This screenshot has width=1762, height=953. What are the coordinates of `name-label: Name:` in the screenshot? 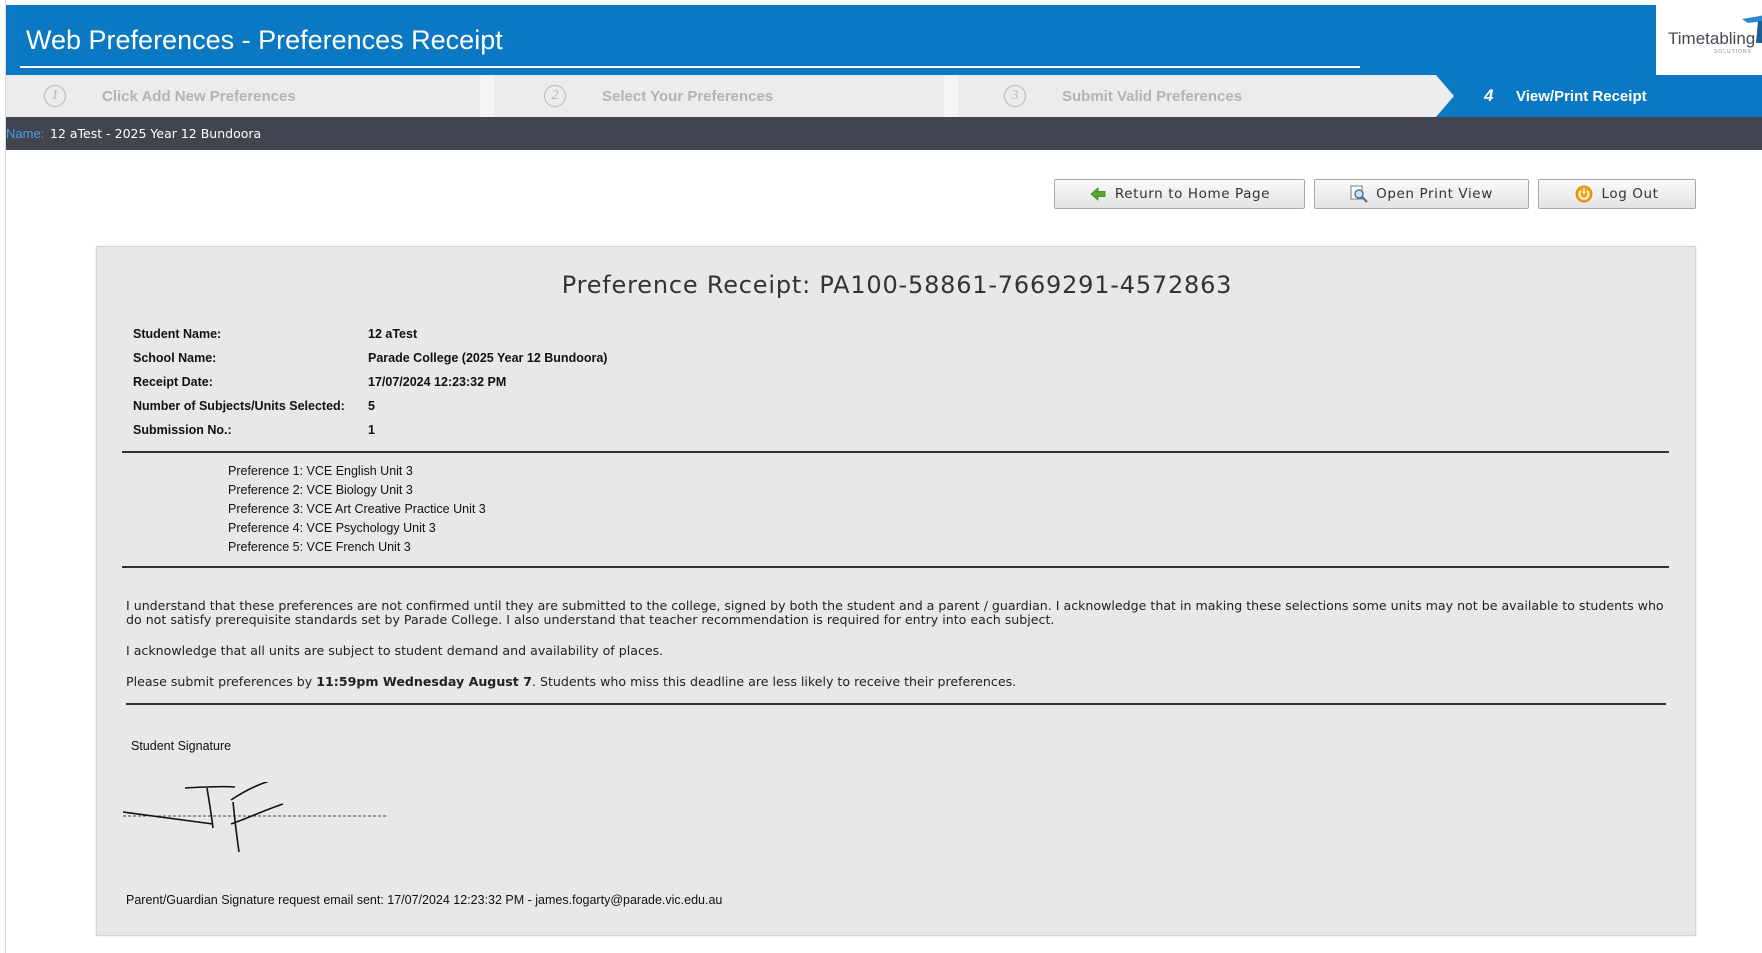 It's located at (25, 133).